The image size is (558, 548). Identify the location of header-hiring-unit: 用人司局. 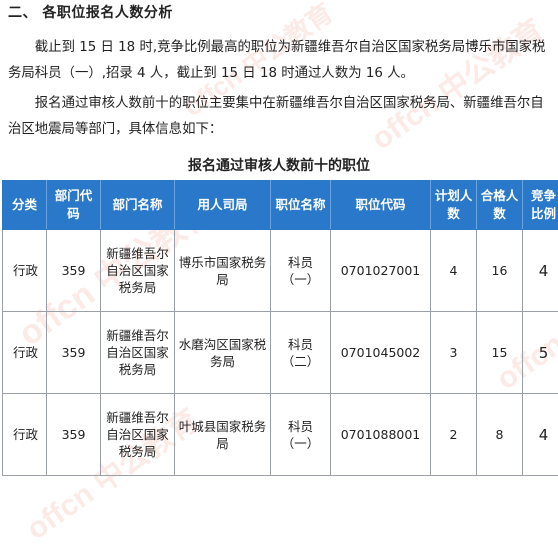
(223, 205).